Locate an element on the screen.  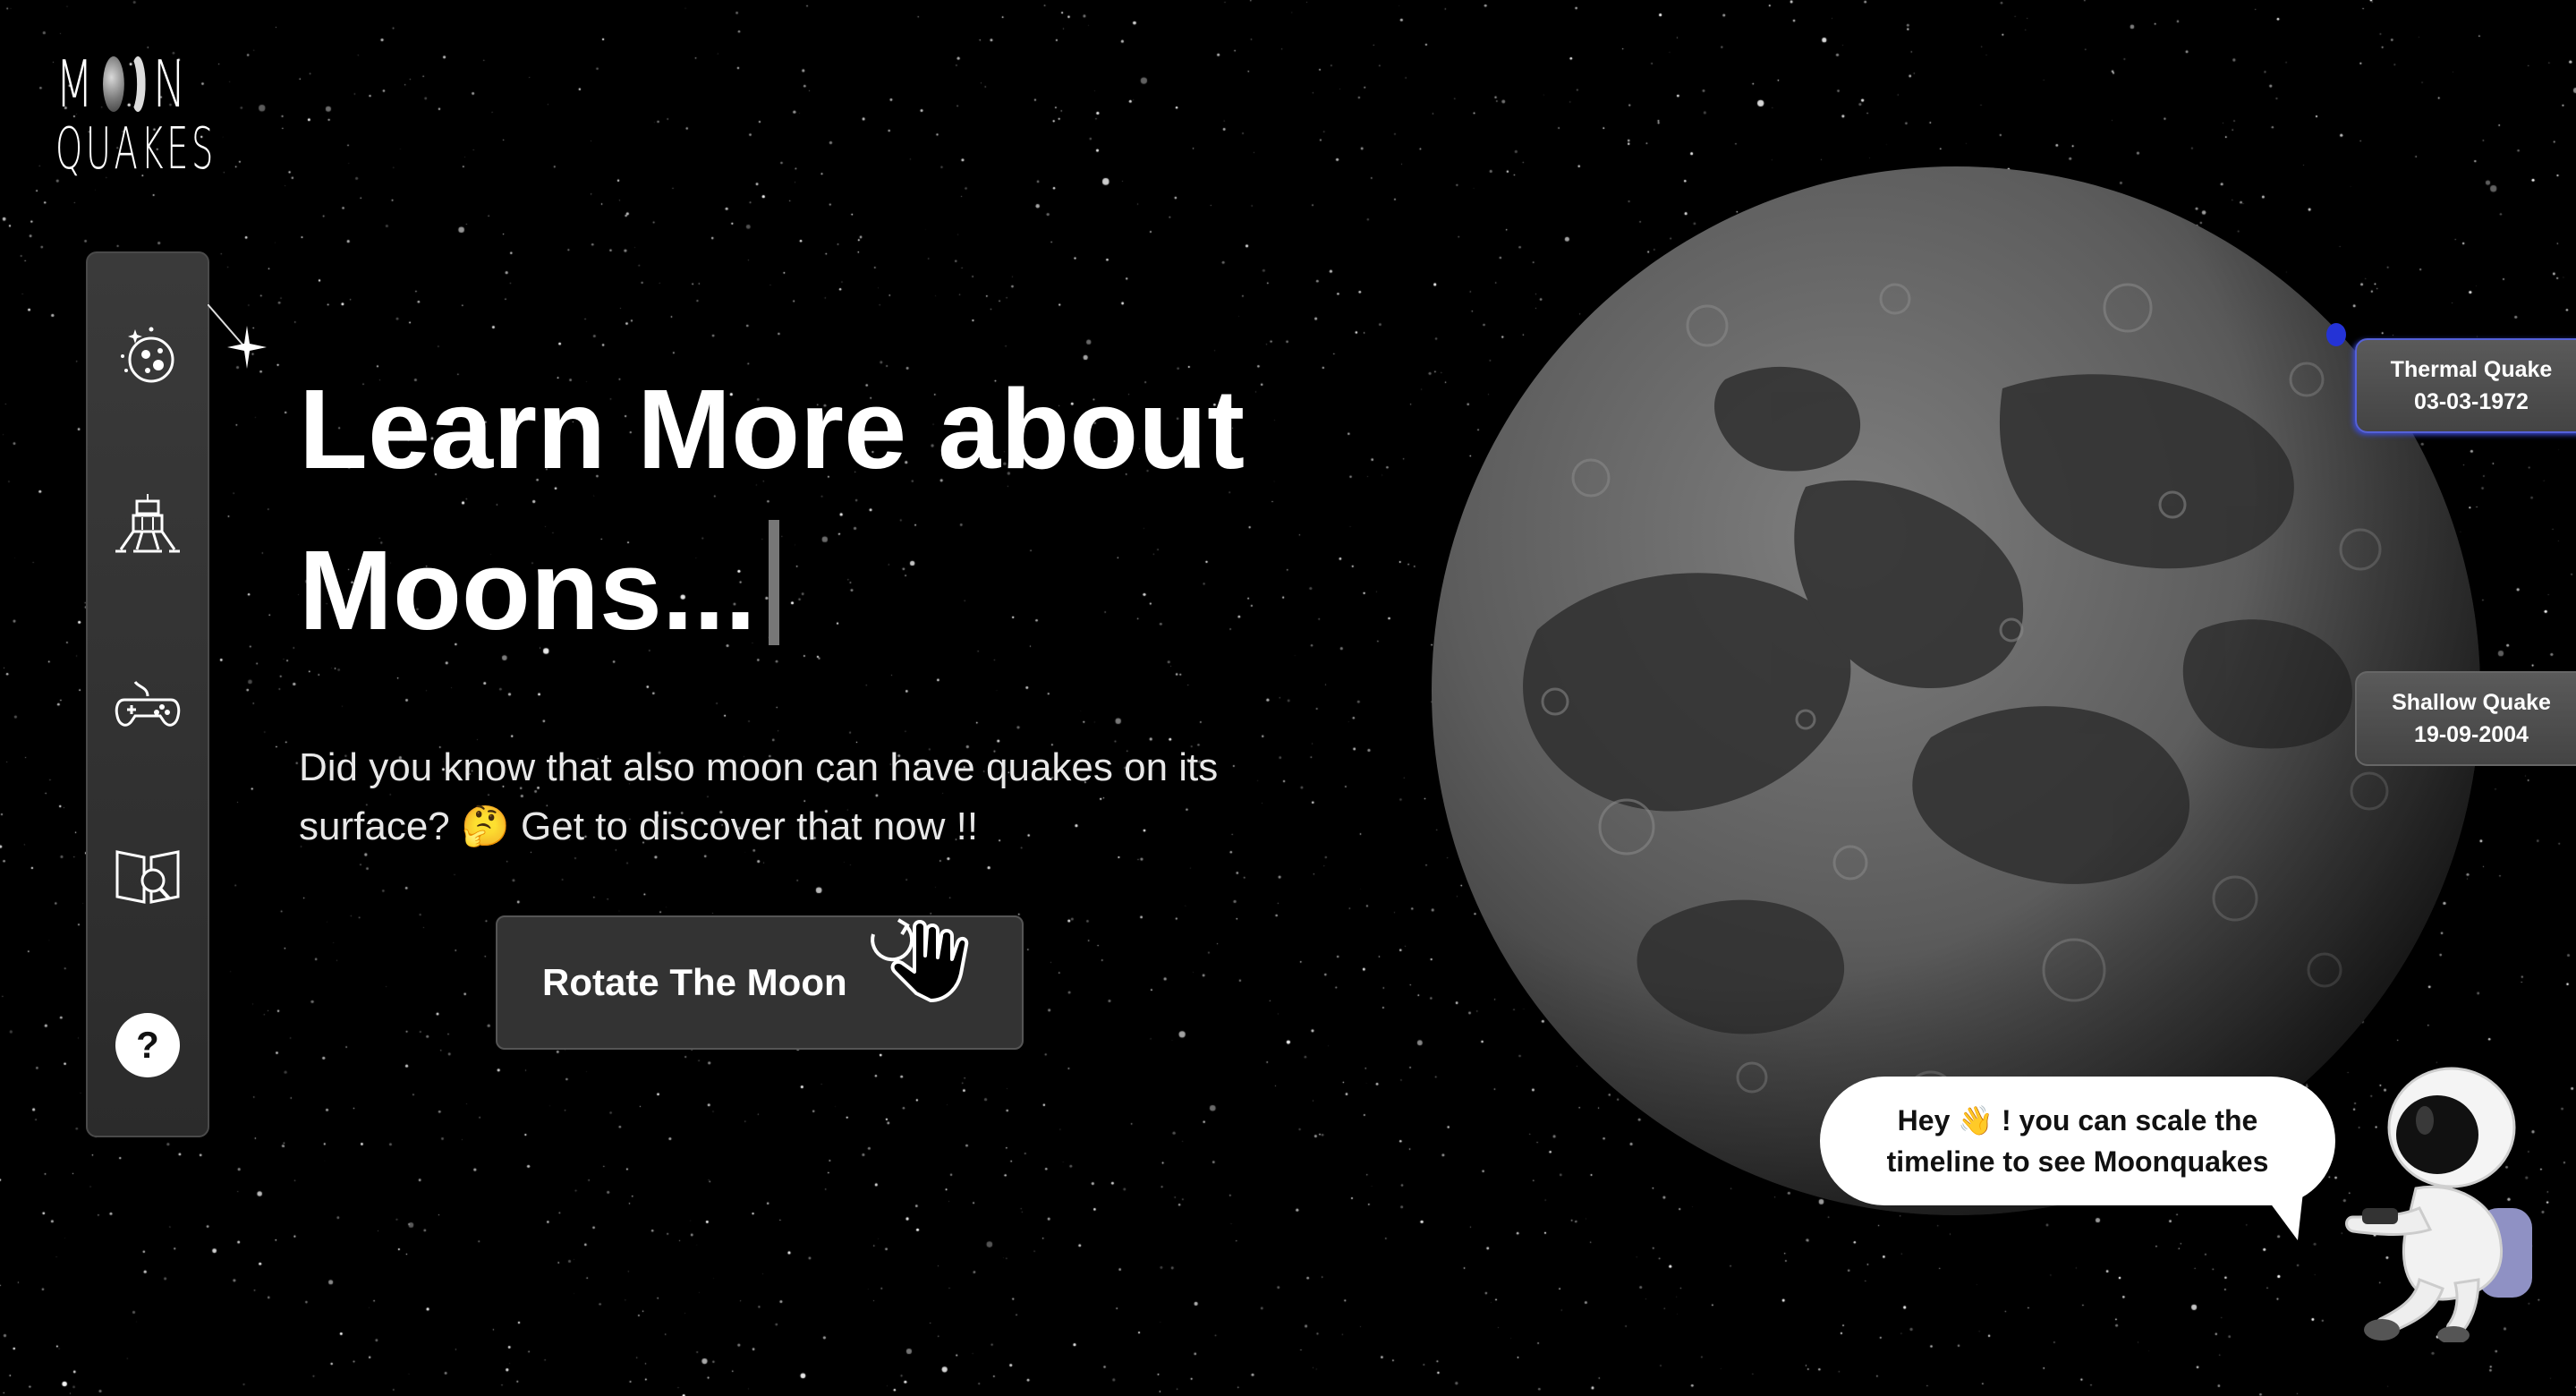
quake-type-label: Thermal Quake is located at coordinates (2471, 370).